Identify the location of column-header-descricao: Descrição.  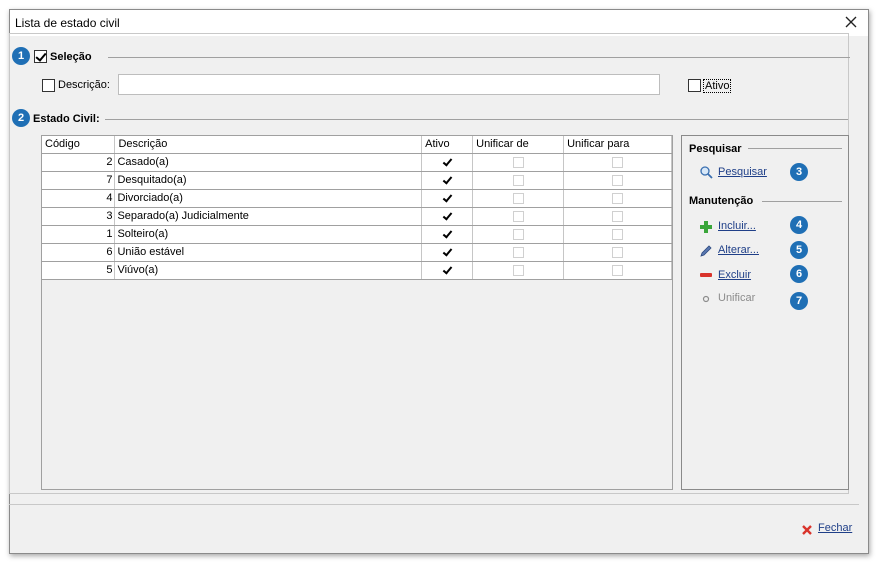
(268, 145).